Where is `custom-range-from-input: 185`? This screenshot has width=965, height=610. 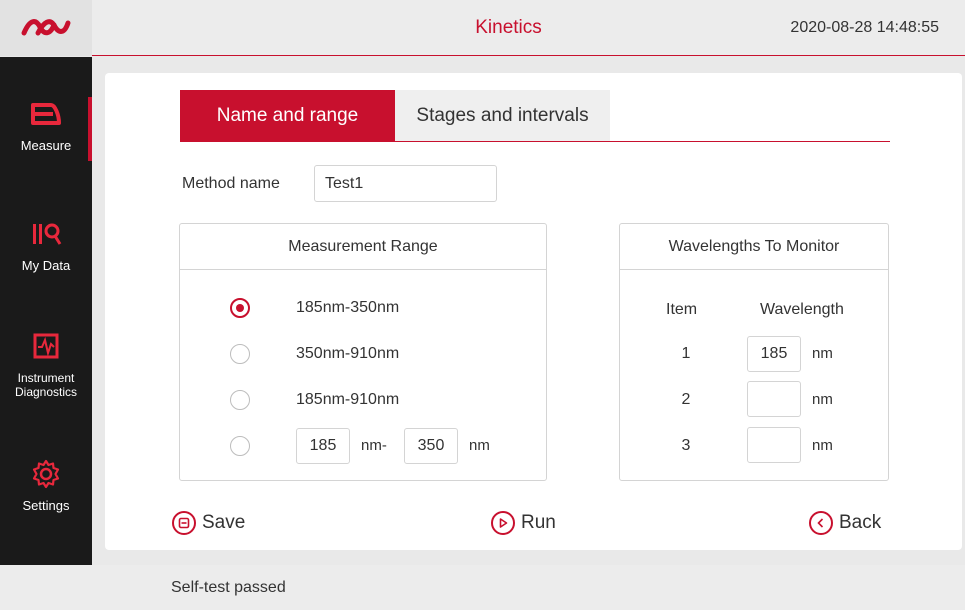
custom-range-from-input: 185 is located at coordinates (323, 446).